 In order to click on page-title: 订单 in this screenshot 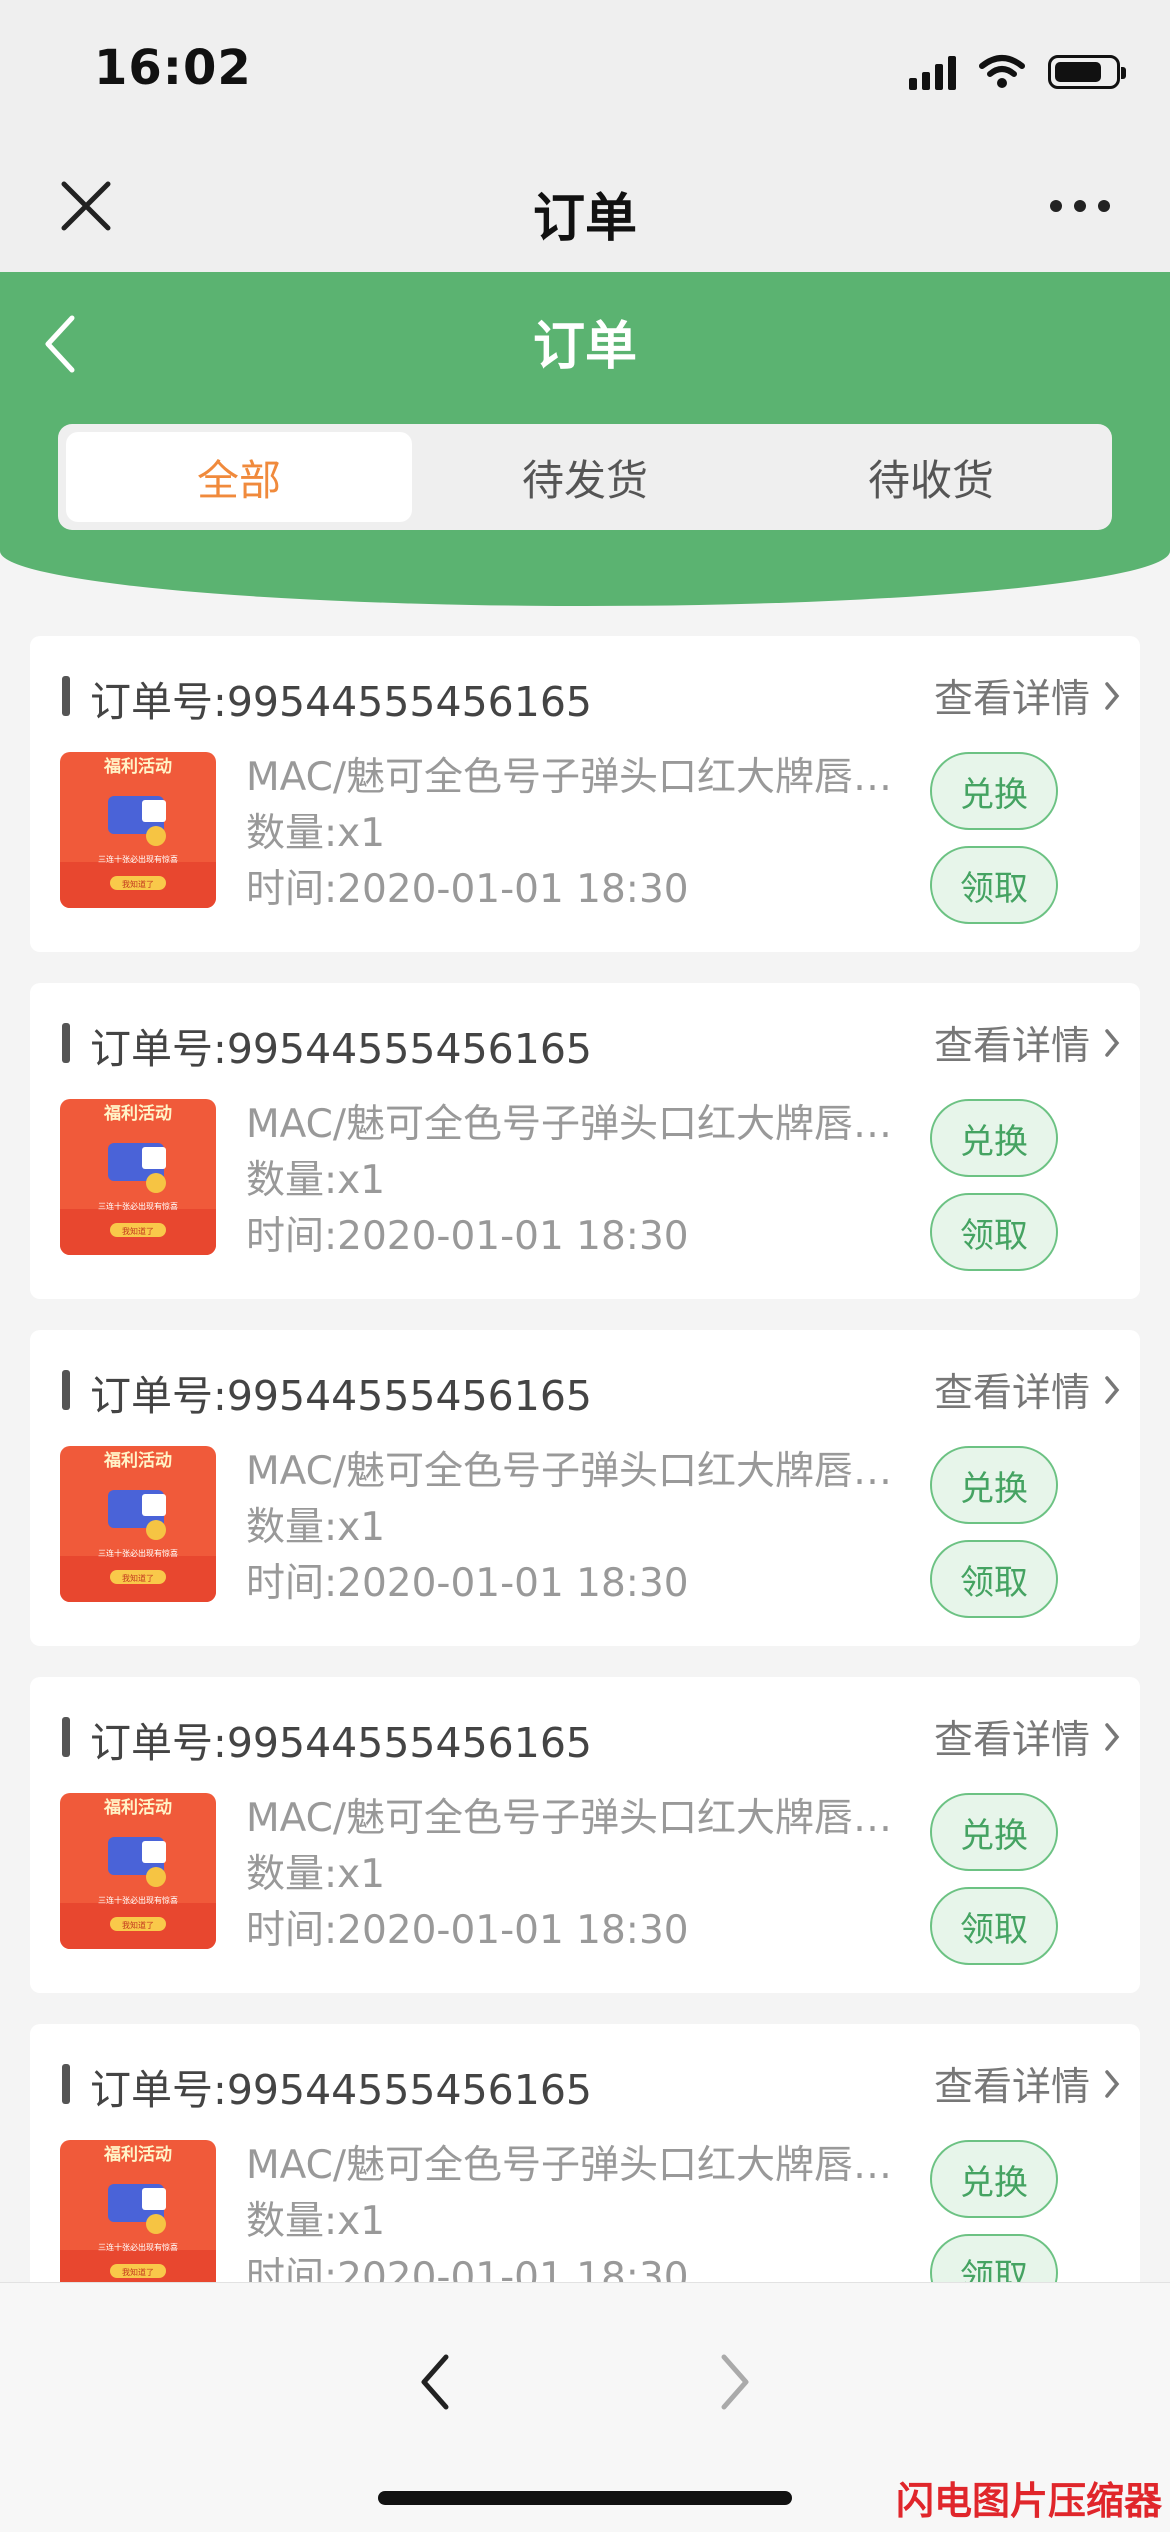, I will do `click(584, 347)`.